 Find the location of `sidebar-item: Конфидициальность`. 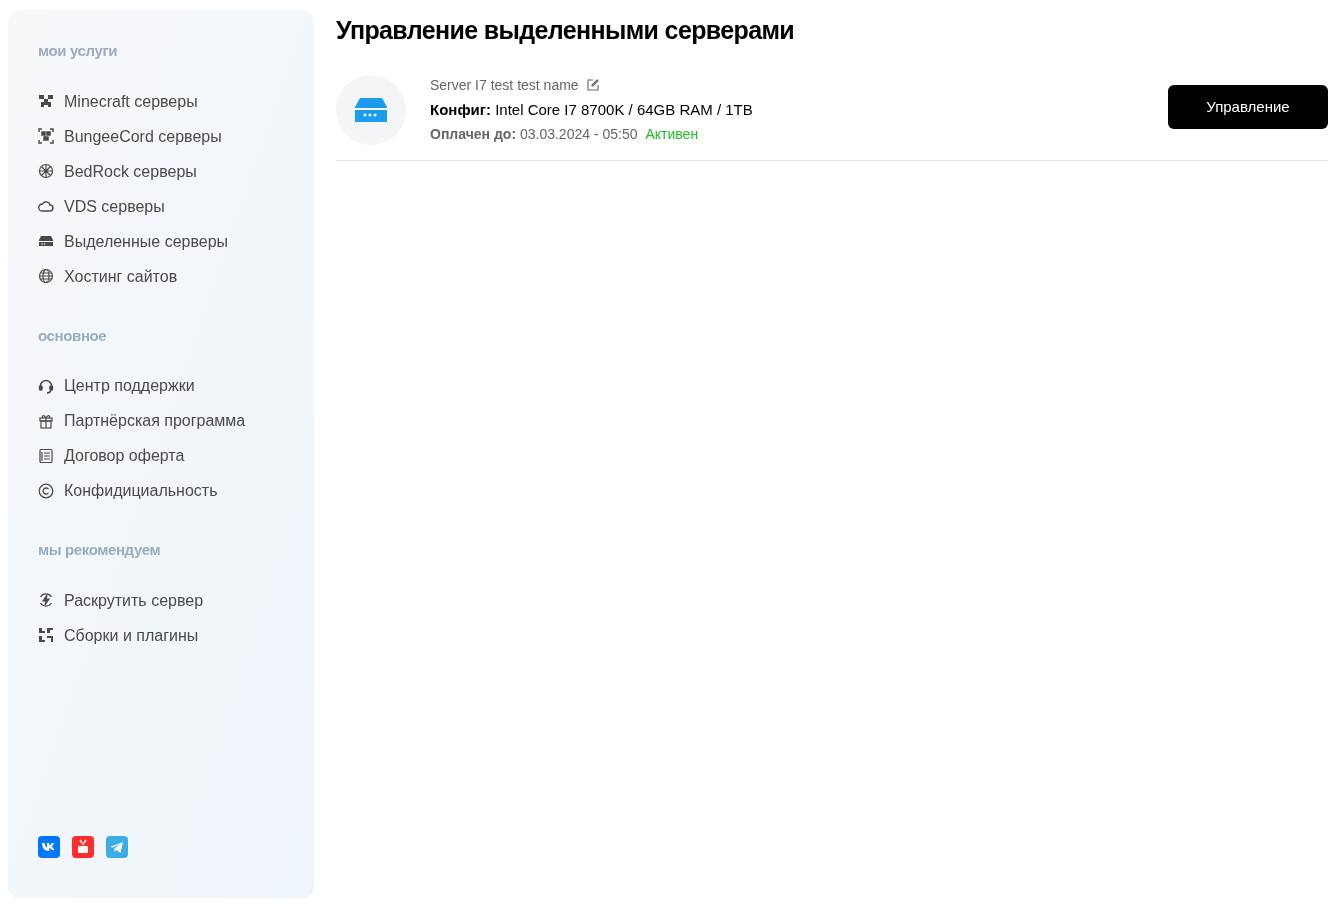

sidebar-item: Конфидициальность is located at coordinates (176, 490).